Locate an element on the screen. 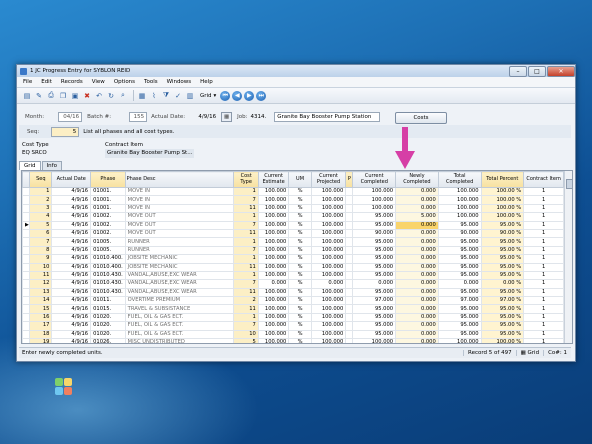 The width and height of the screenshot is (592, 444). cell-cost-type: 1 is located at coordinates (246, 242).